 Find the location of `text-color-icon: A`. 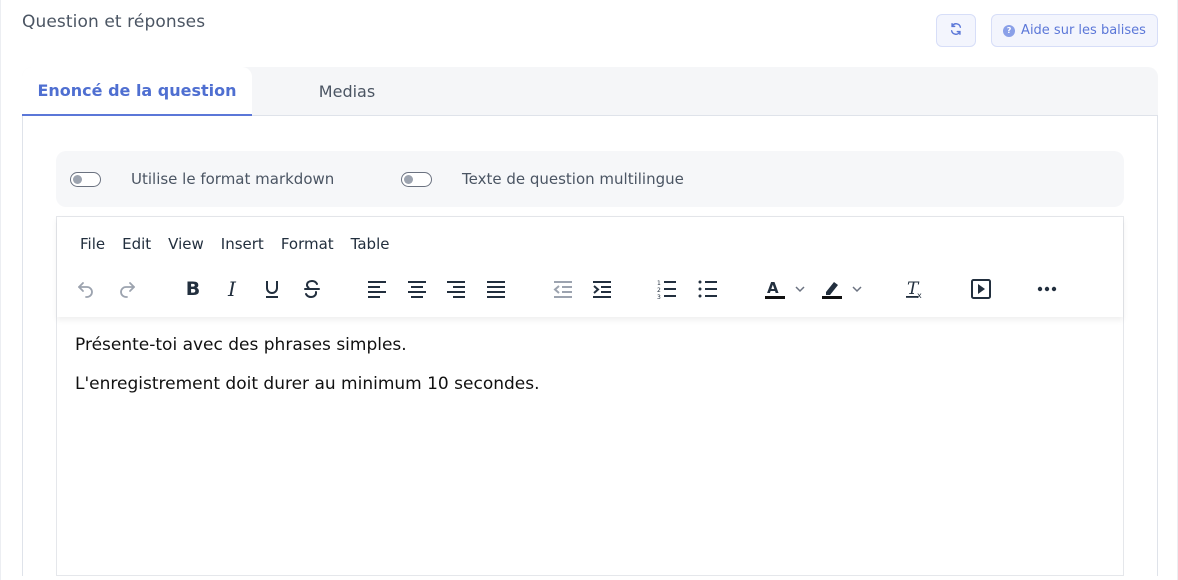

text-color-icon: A is located at coordinates (785, 289).